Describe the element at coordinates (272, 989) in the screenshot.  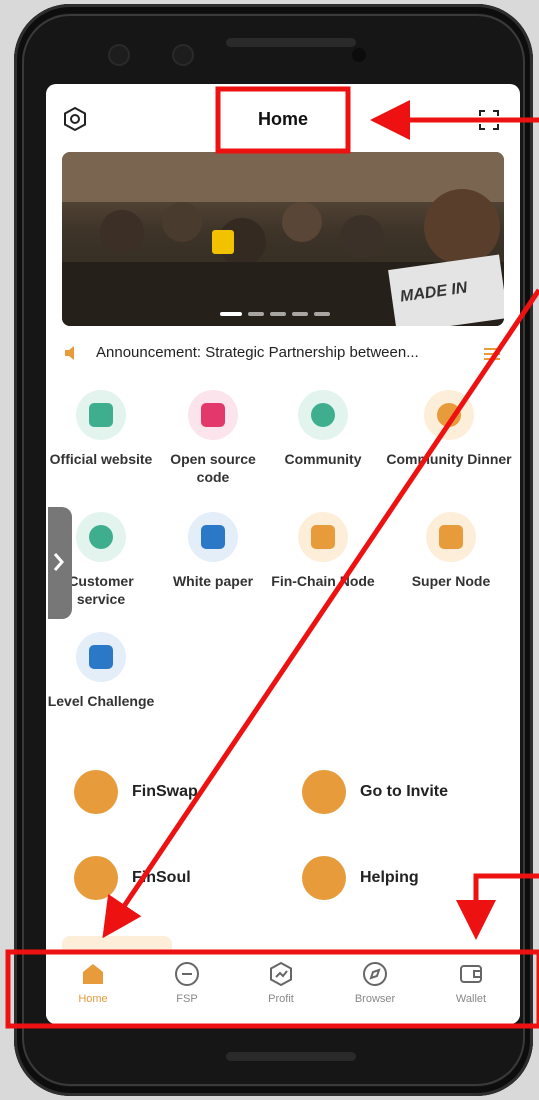
I see `highlight-box-nav` at that location.